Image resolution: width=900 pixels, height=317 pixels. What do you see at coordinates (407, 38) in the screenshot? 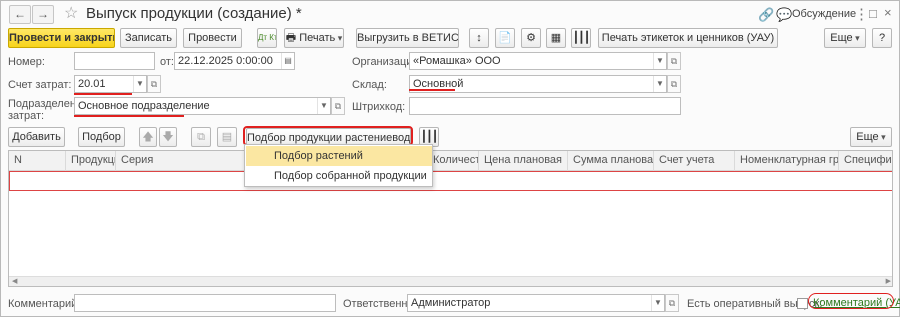
I see `vetis-export-button: Выгрузить в ВЕТИС` at bounding box center [407, 38].